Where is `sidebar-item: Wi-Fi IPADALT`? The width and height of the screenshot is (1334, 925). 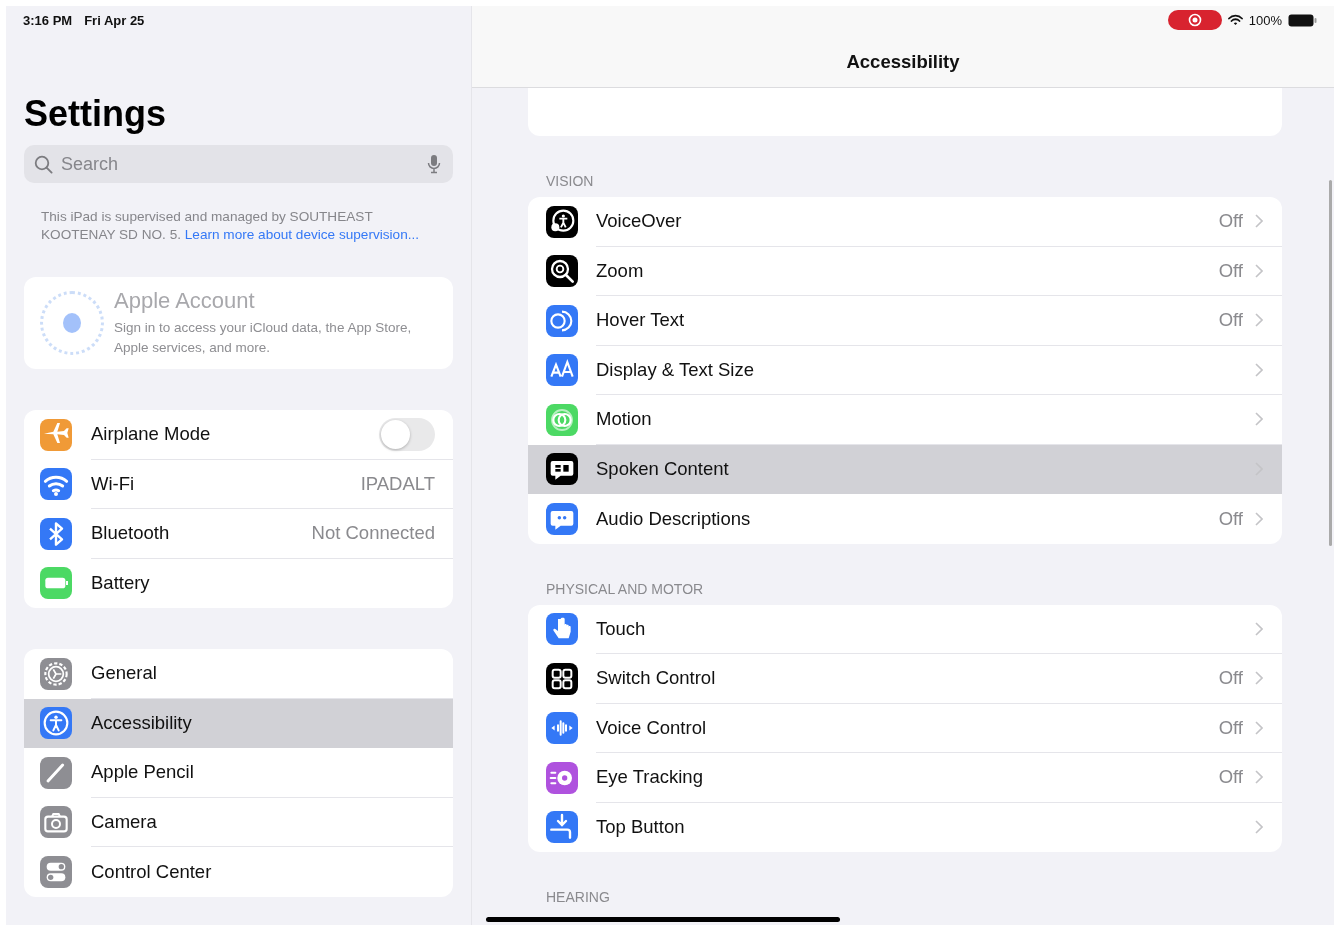
sidebar-item: Wi-Fi IPADALT is located at coordinates (238, 484).